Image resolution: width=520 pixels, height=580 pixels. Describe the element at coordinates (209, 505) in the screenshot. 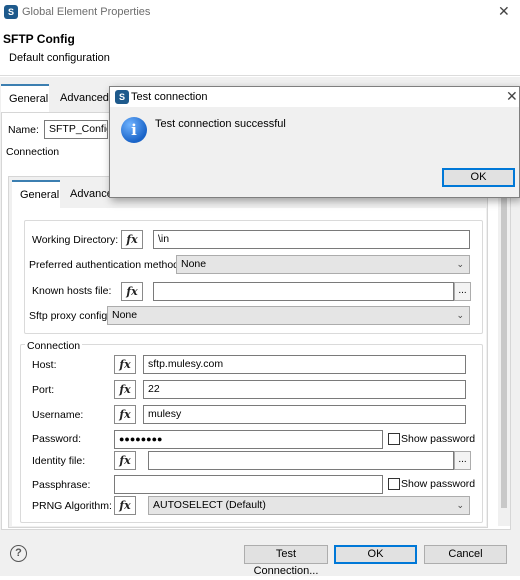

I see `prng-value: AUTOSELECT (Default)` at that location.